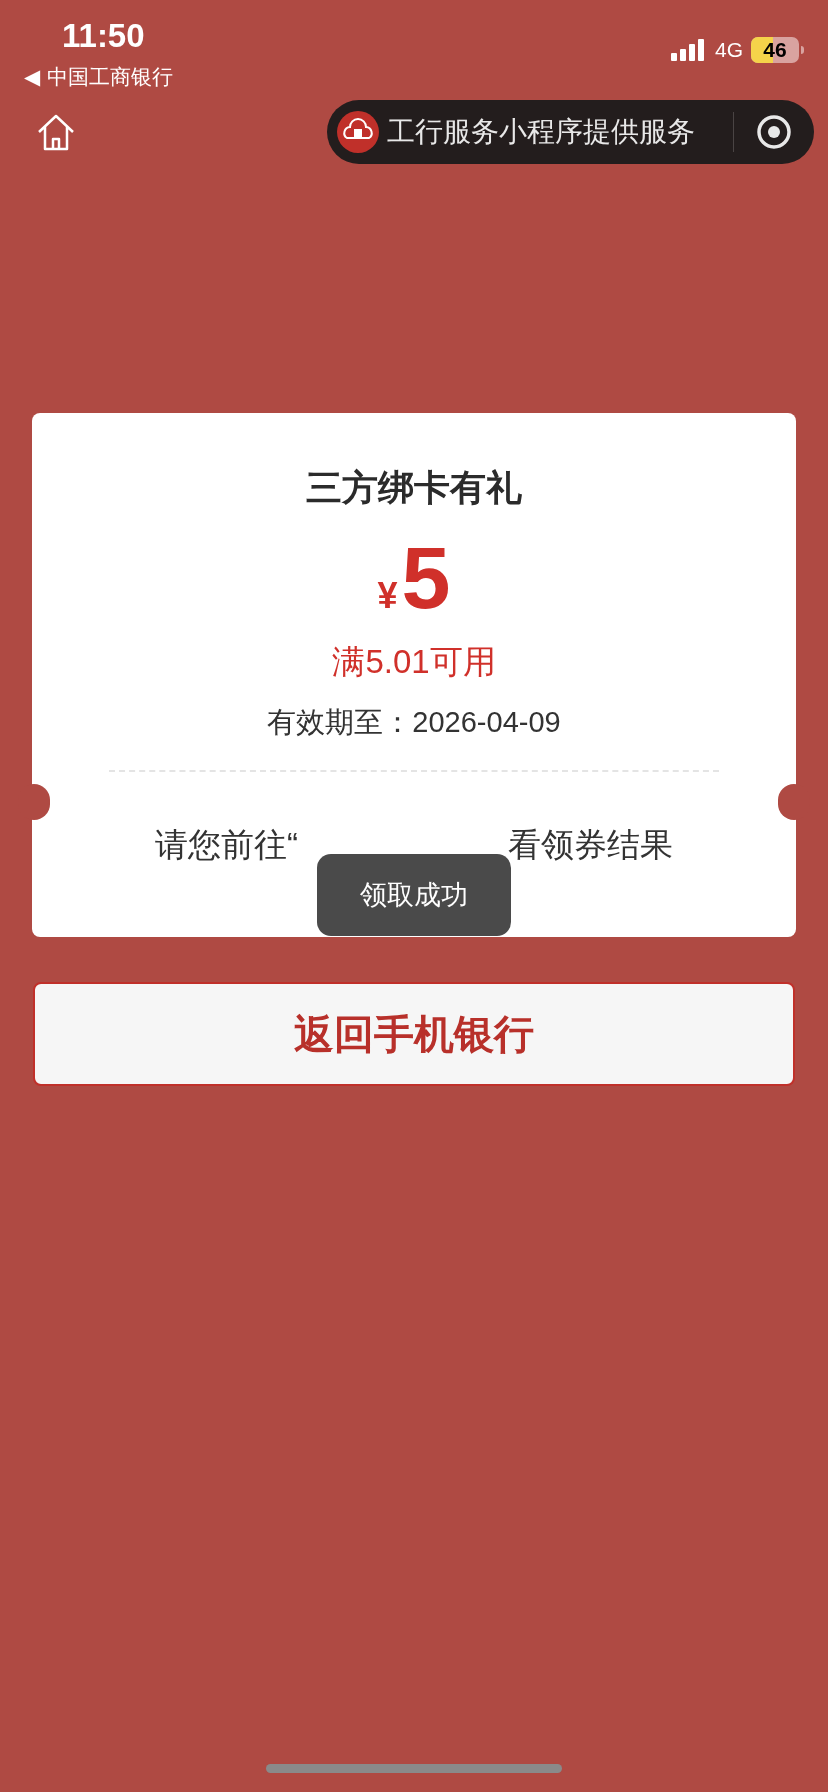  I want to click on clock-time: 11:50, so click(103, 36).